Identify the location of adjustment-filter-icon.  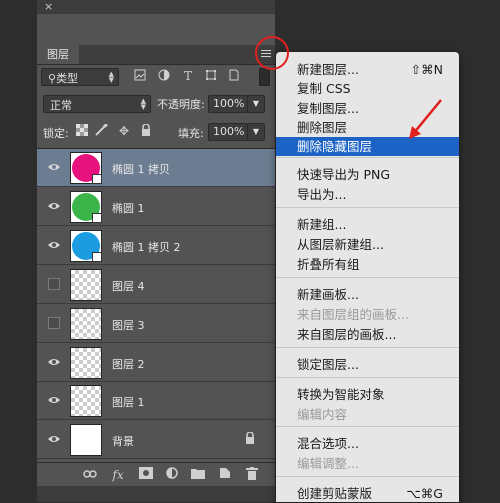
(164, 76).